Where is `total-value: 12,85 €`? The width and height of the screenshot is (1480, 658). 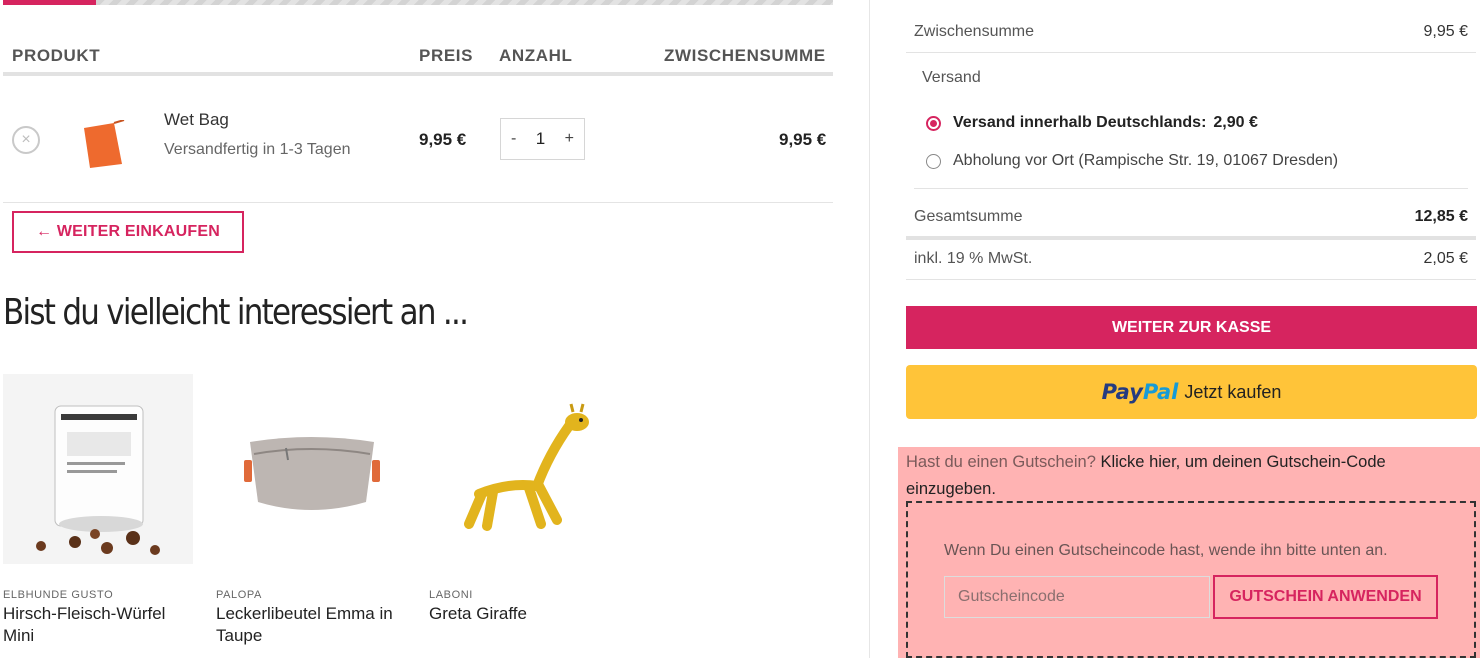
total-value: 12,85 € is located at coordinates (1441, 216).